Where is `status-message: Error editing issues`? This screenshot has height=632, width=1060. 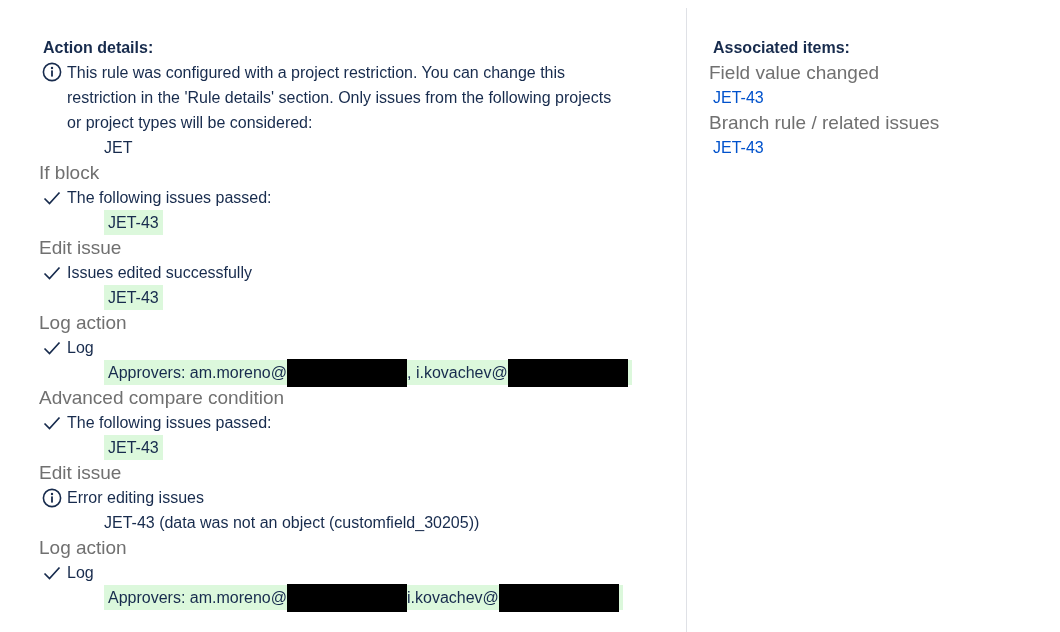 status-message: Error editing issues is located at coordinates (135, 497).